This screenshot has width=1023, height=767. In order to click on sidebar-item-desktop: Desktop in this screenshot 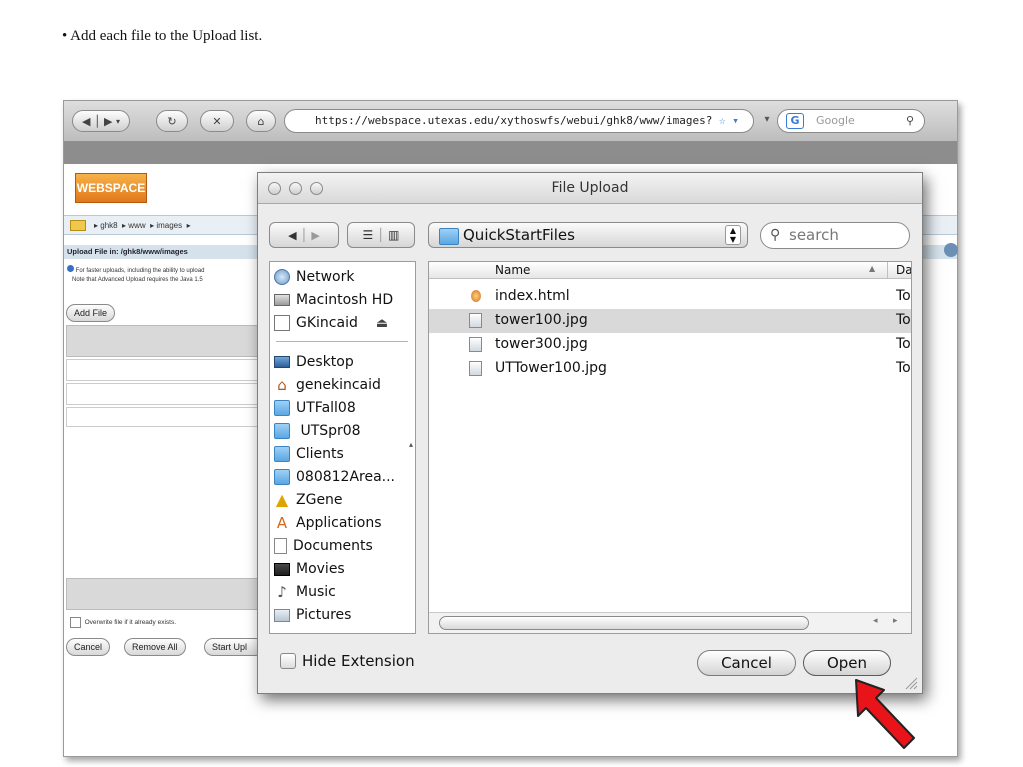, I will do `click(314, 362)`.